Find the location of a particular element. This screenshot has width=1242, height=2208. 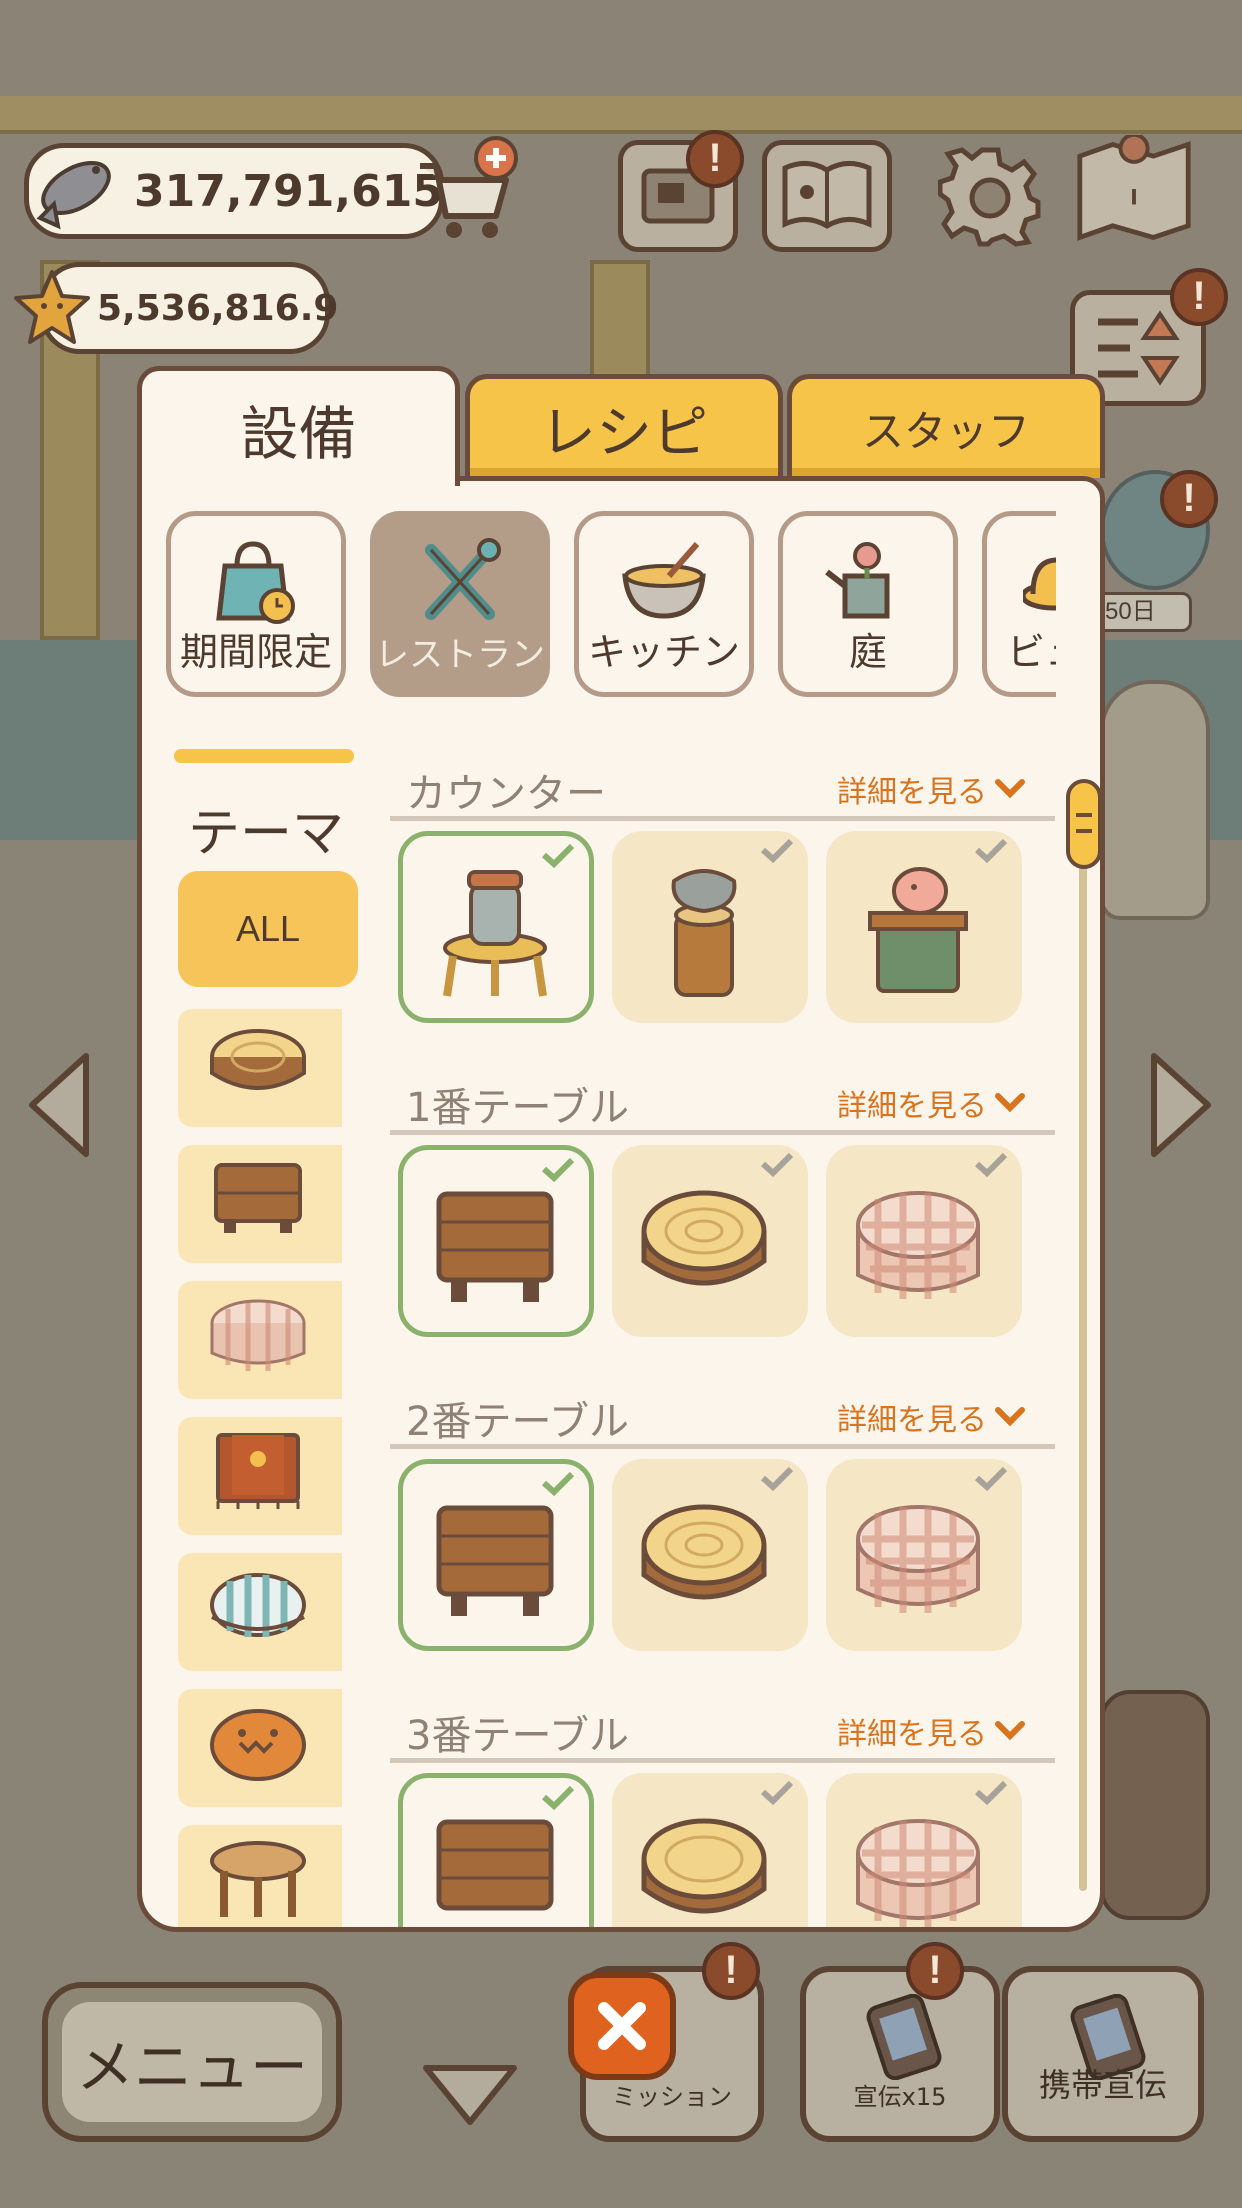

section-table2-detail-link: 詳細を見る is located at coordinates (931, 1417).